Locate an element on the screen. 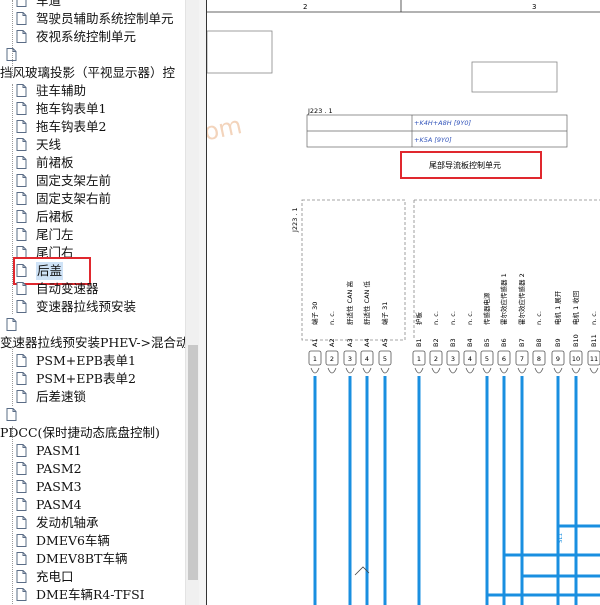 Image resolution: width=600 pixels, height=605 pixels. connector-pin-a2: n. c. A2 2 is located at coordinates (332, 342).